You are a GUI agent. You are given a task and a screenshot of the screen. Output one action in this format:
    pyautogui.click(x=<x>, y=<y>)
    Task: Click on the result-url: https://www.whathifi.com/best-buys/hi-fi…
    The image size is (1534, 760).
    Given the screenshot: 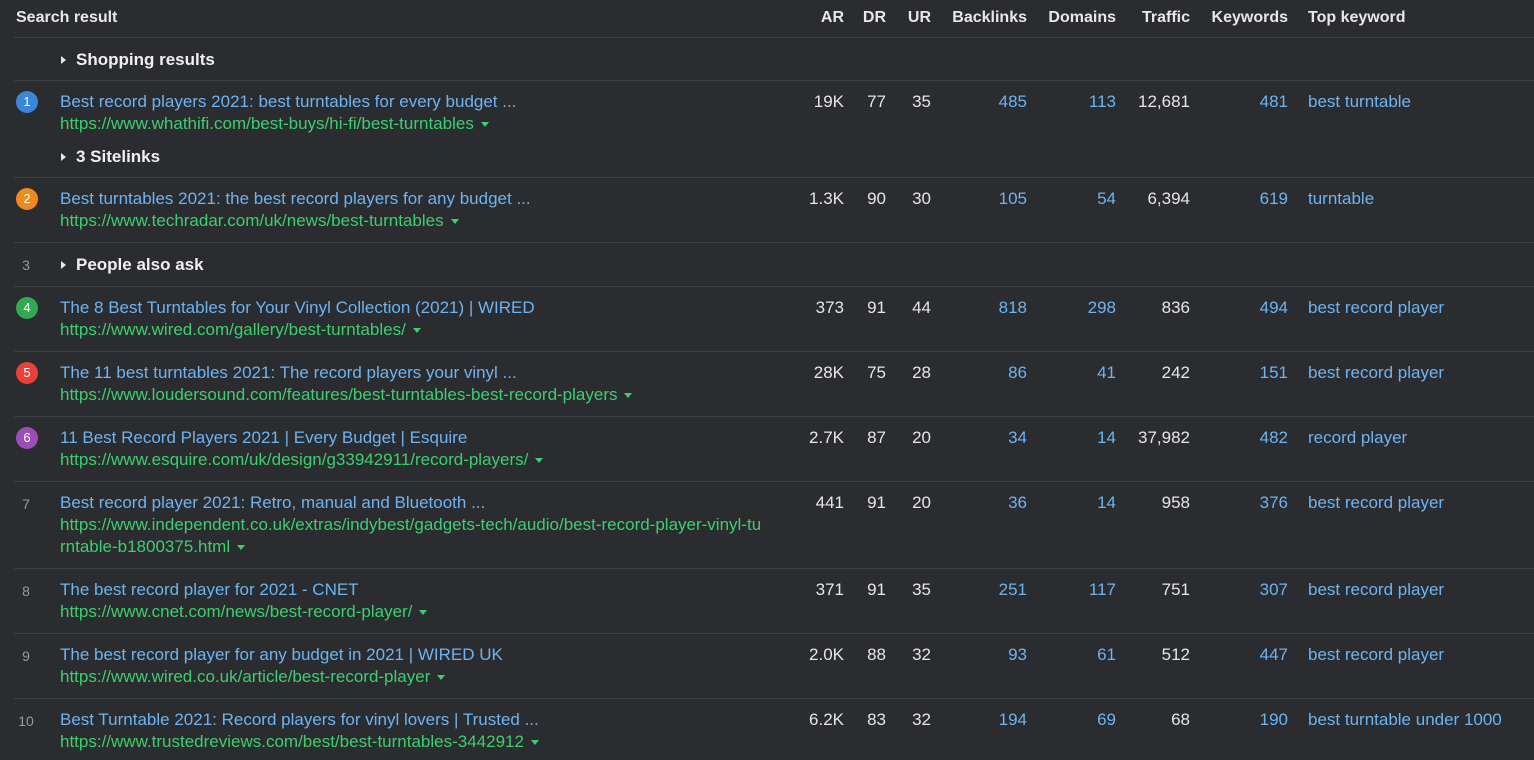 What is the action you would take?
    pyautogui.click(x=274, y=124)
    